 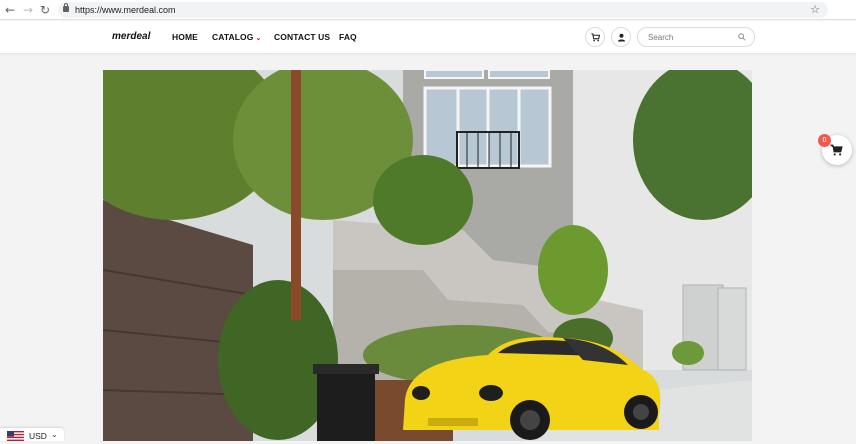 I want to click on account-button, so click(x=621, y=37).